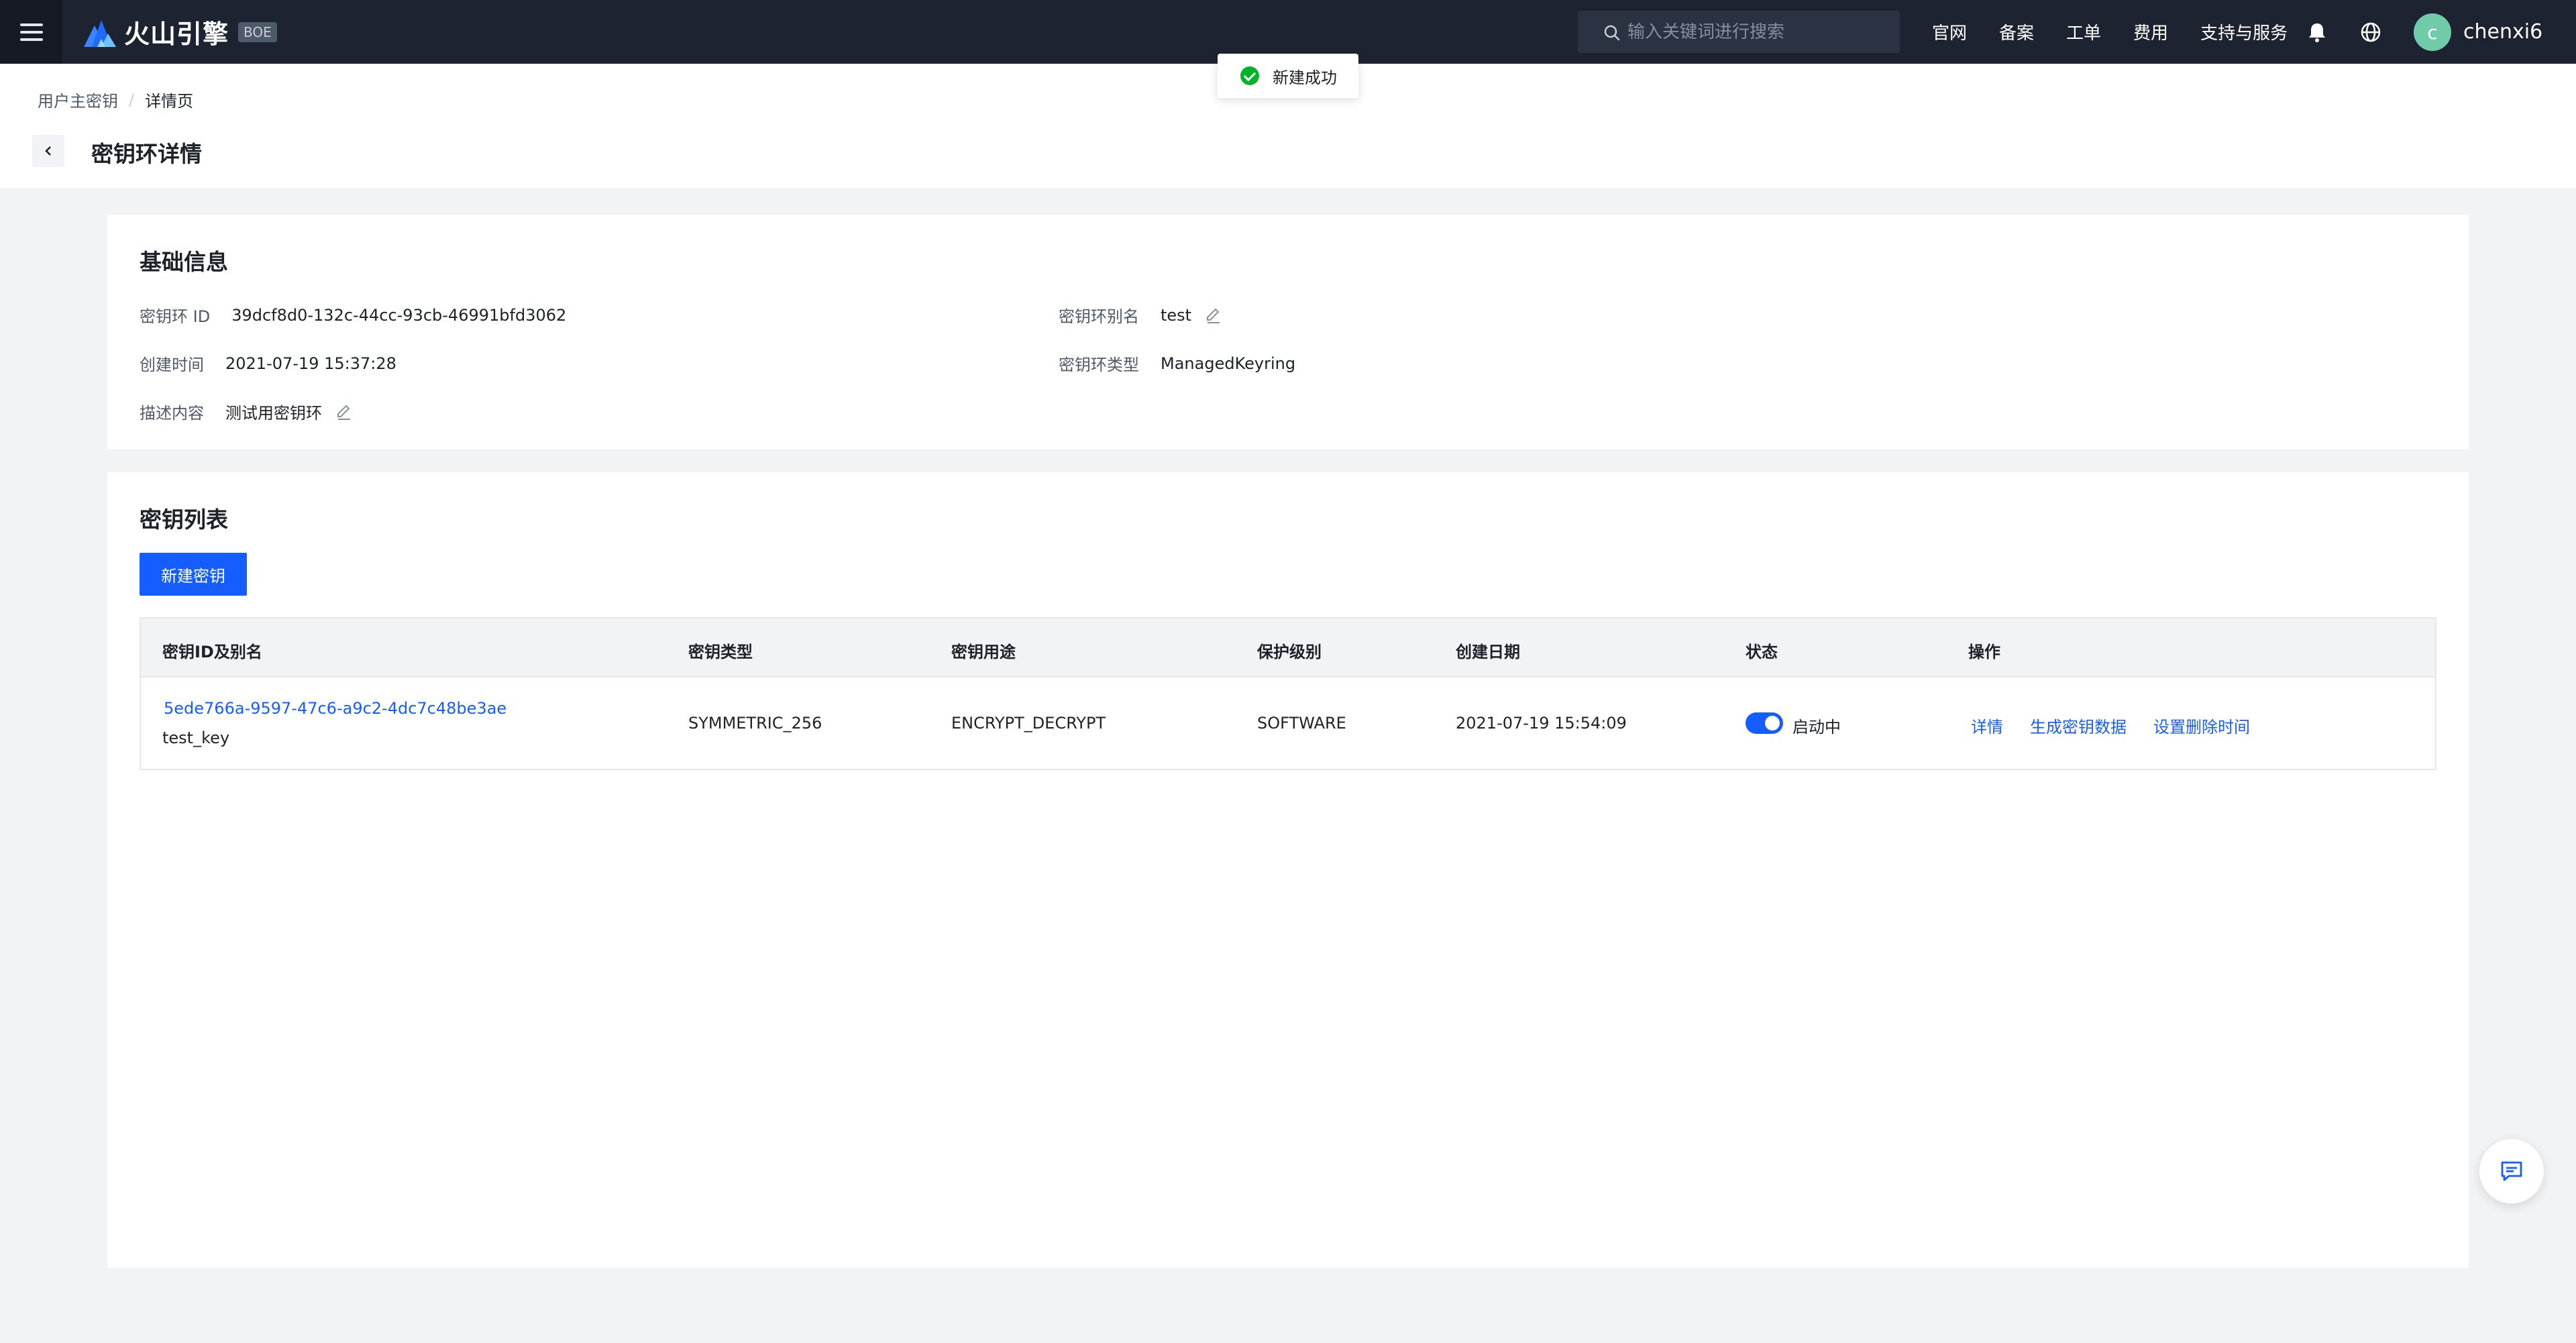 The image size is (2576, 1343). I want to click on check-circle-icon, so click(1249, 75).